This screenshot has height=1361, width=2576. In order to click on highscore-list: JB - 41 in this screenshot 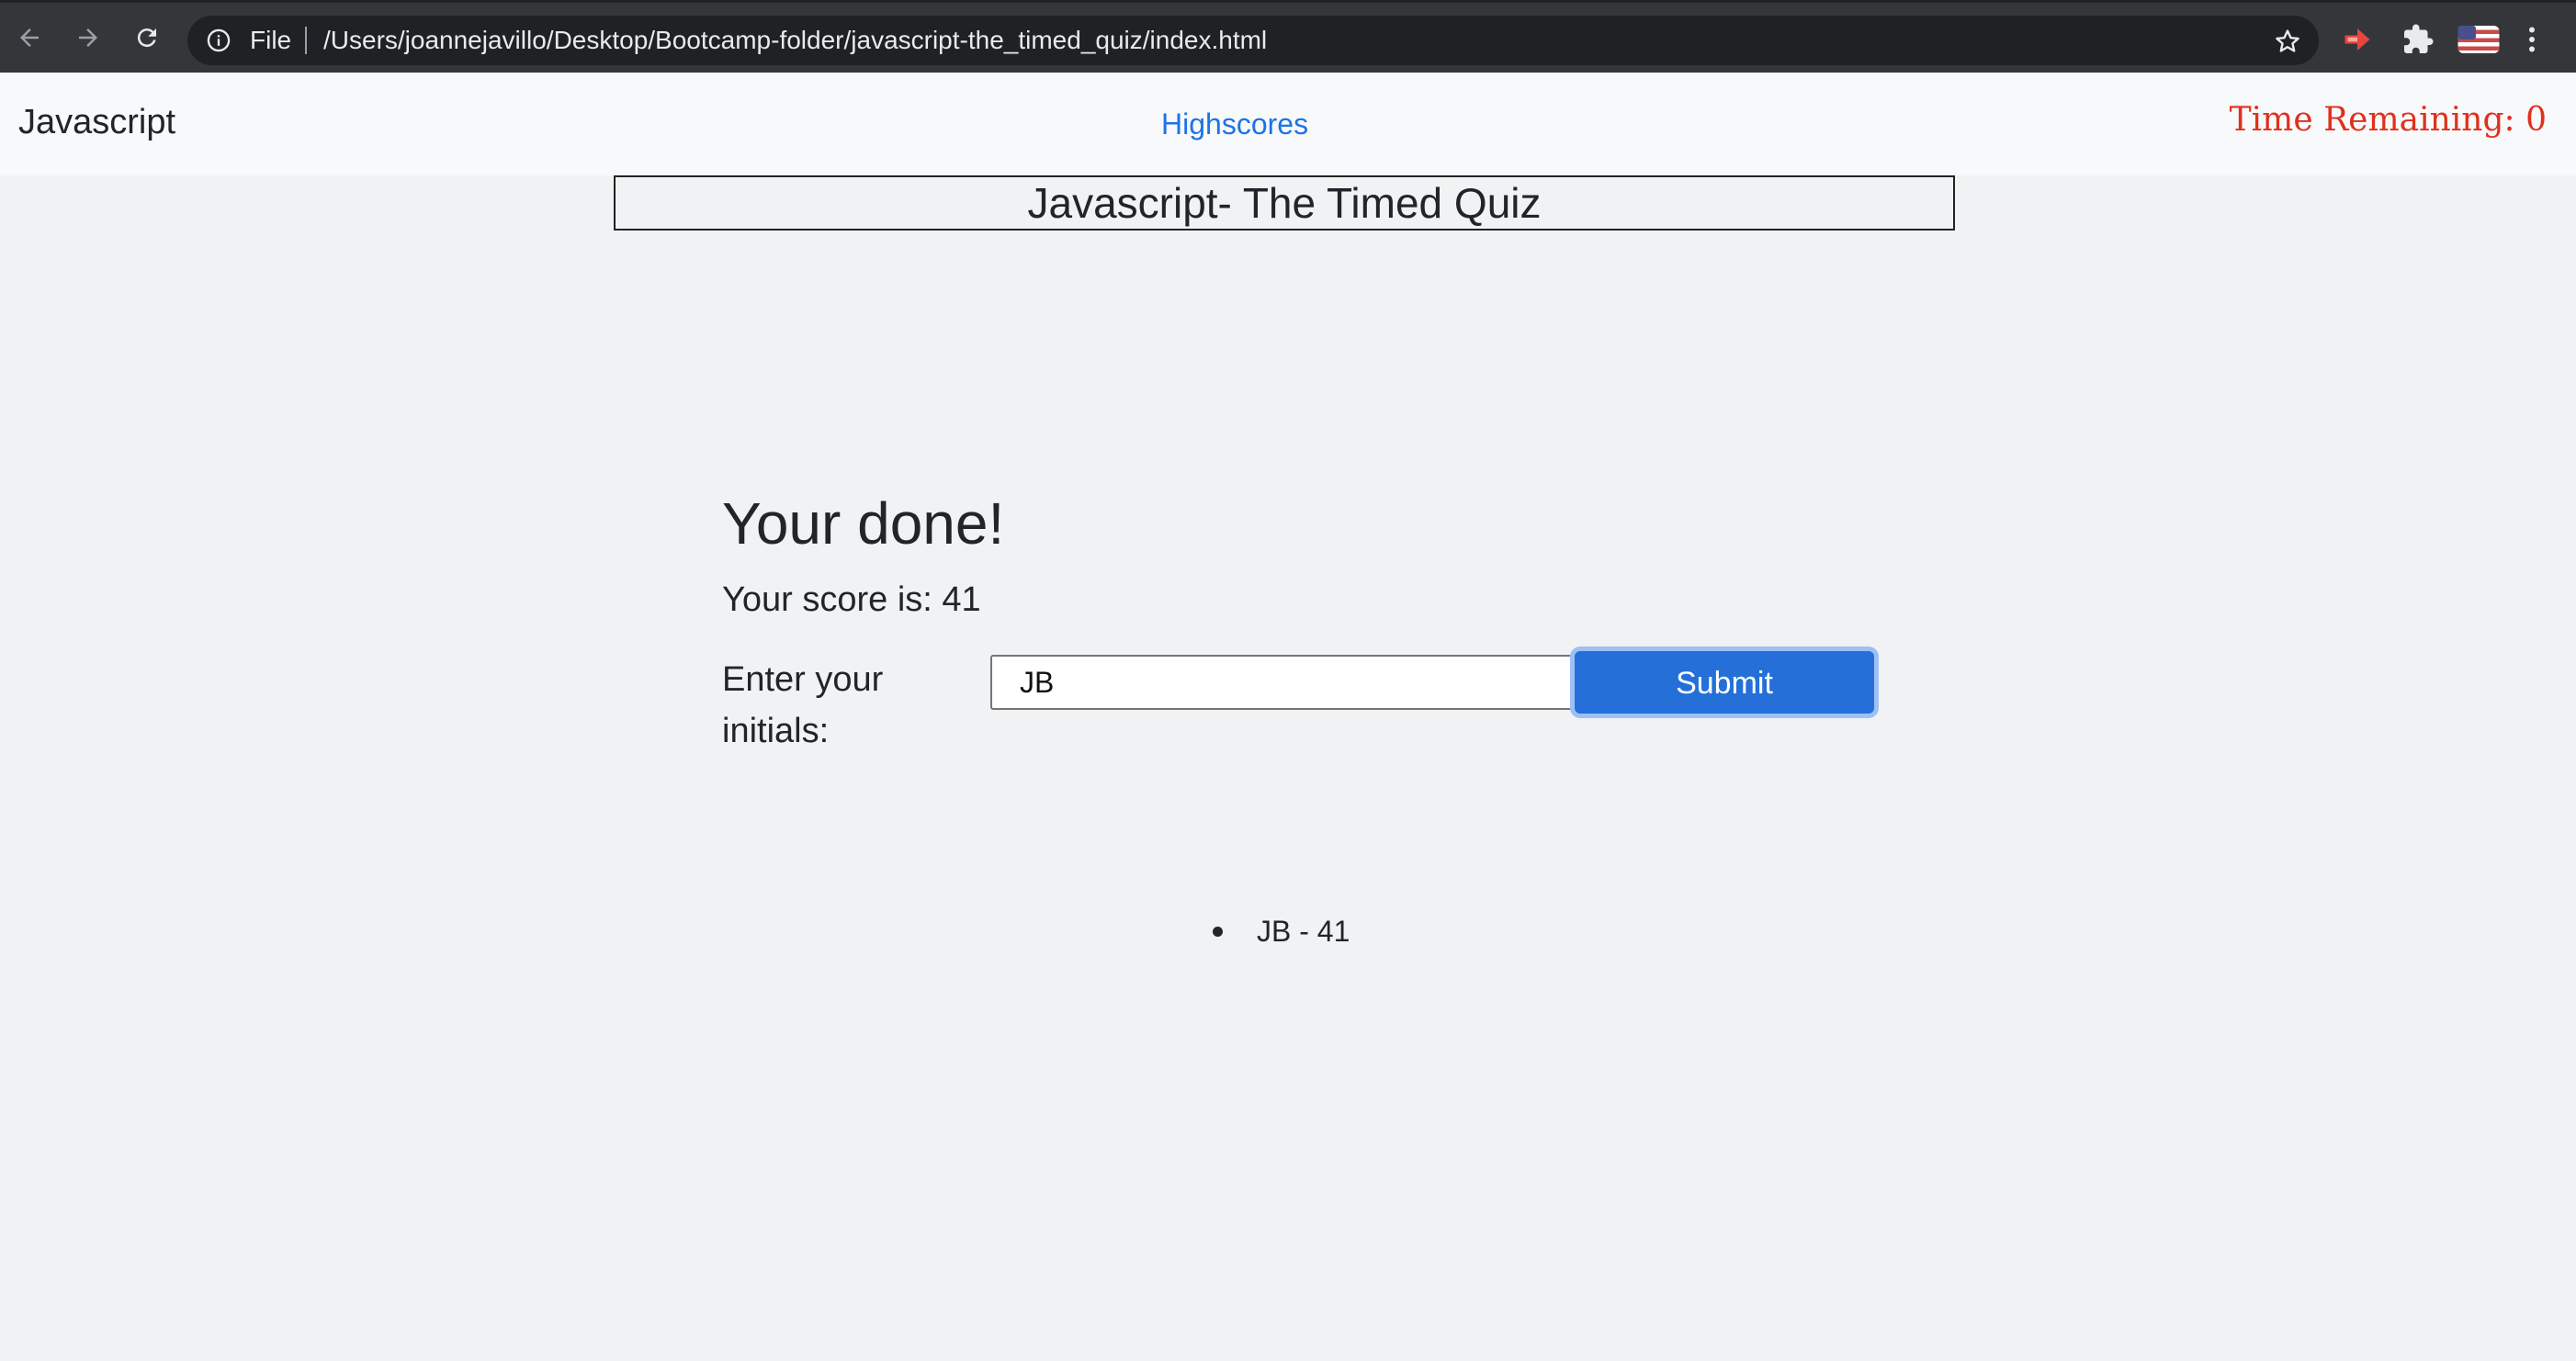, I will do `click(1280, 931)`.